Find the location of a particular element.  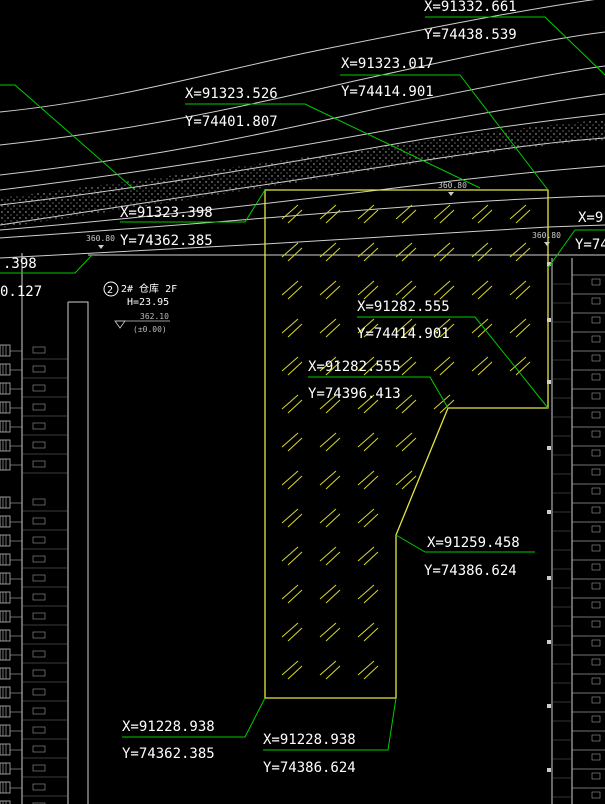

coord-c1-x: X=91332.661 is located at coordinates (470, 7).